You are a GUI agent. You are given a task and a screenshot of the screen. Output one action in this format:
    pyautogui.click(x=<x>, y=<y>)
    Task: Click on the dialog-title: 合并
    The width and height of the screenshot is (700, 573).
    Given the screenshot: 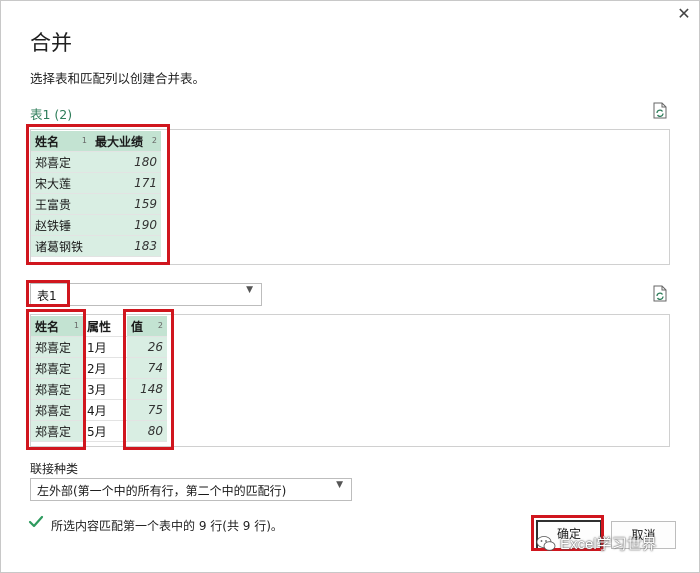 What is the action you would take?
    pyautogui.click(x=51, y=43)
    